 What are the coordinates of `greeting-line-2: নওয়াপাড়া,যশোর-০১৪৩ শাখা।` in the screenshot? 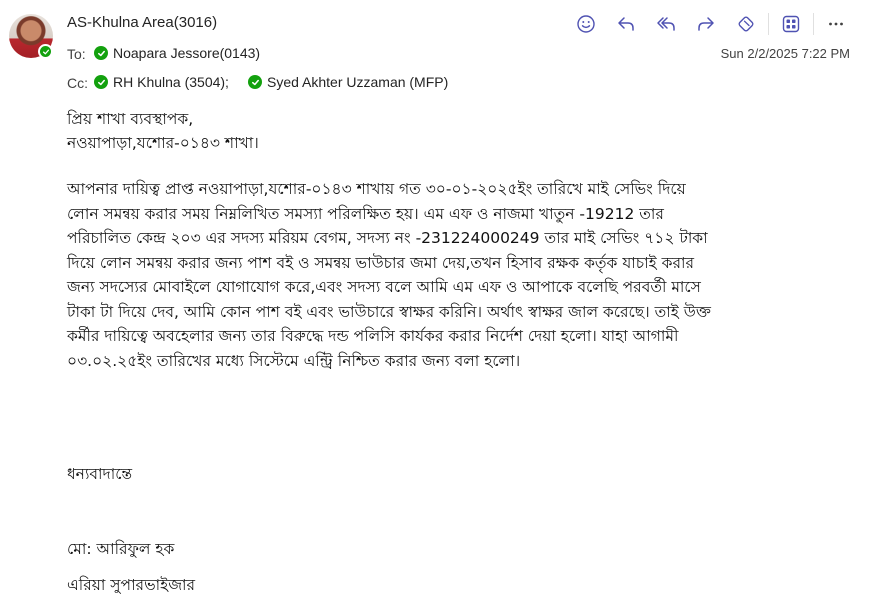 It's located at (163, 143).